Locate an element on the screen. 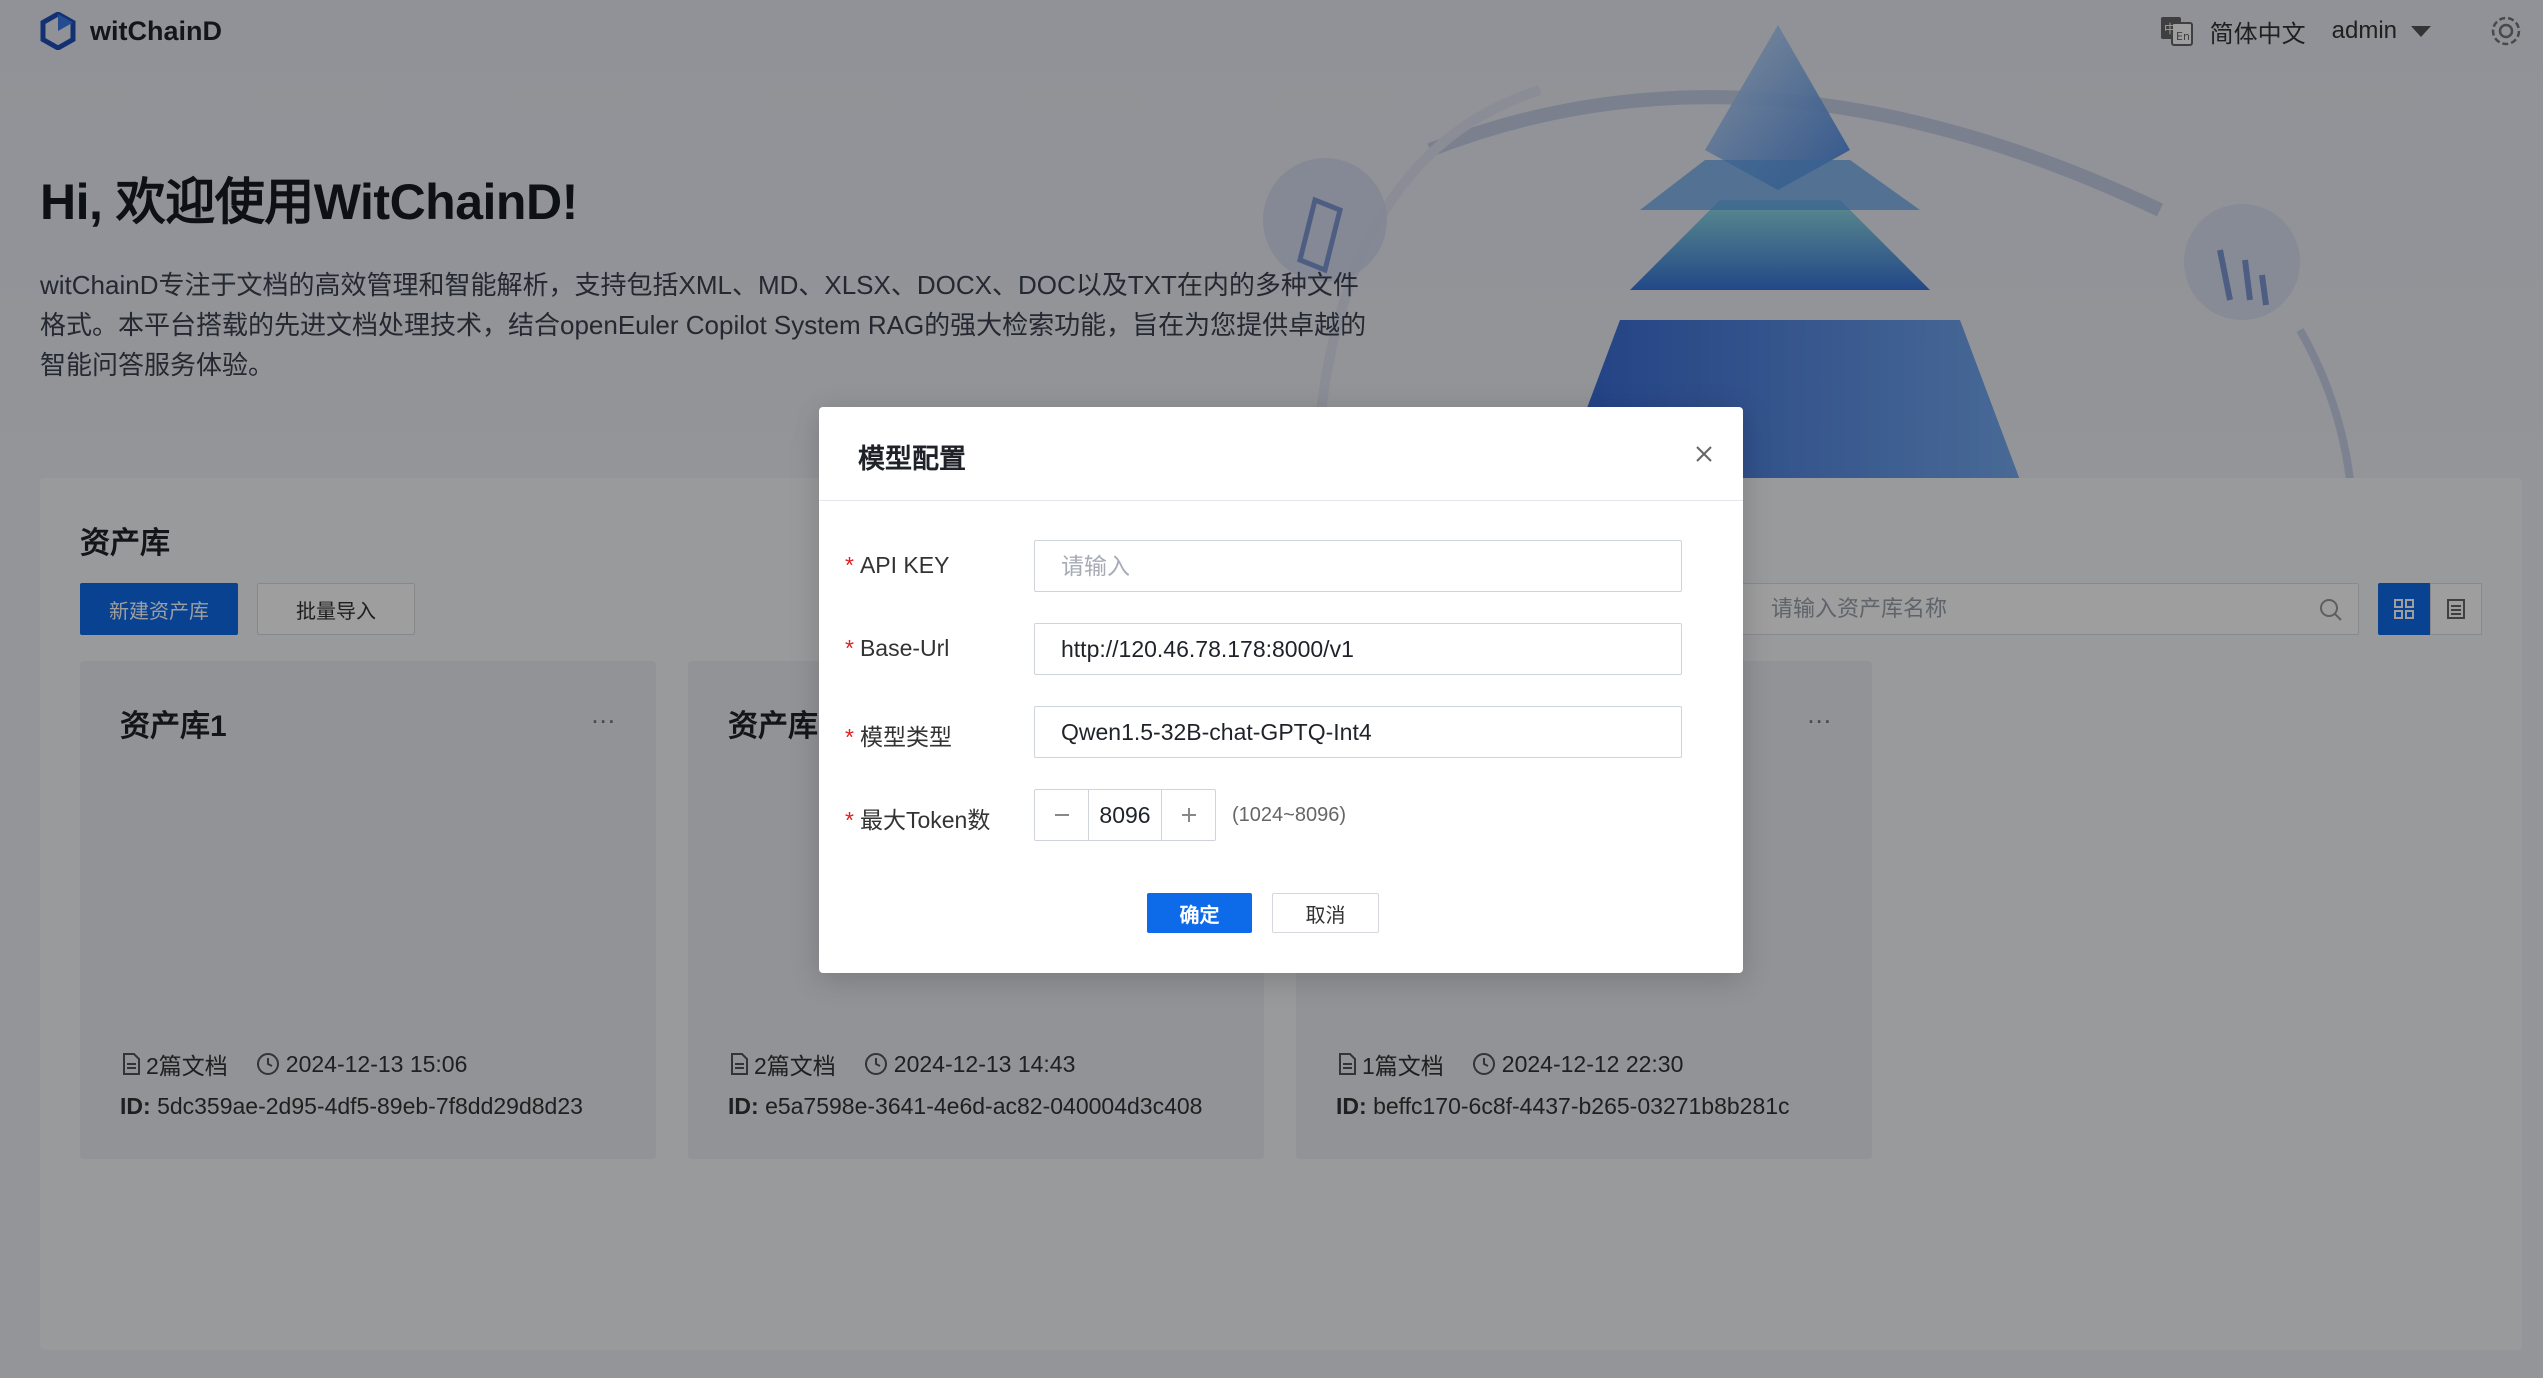  dialog-title: 模型配置 is located at coordinates (912, 459).